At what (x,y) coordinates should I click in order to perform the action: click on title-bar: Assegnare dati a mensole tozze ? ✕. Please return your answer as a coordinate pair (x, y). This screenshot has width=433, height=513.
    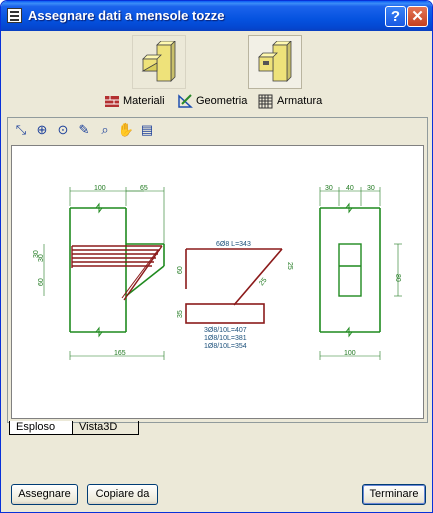
    Looking at the image, I should click on (216, 16).